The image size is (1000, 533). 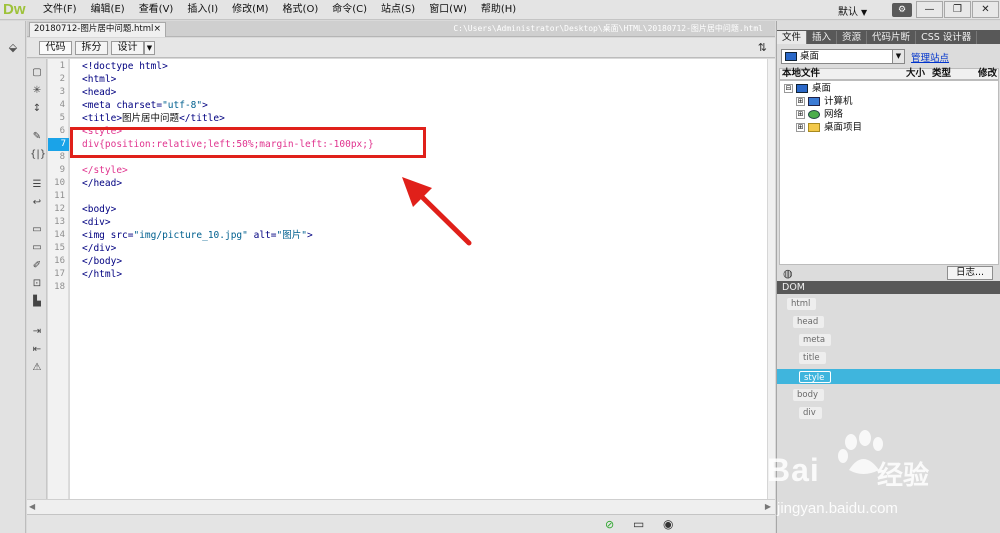 What do you see at coordinates (809, 322) in the screenshot?
I see `dom-node-head: head` at bounding box center [809, 322].